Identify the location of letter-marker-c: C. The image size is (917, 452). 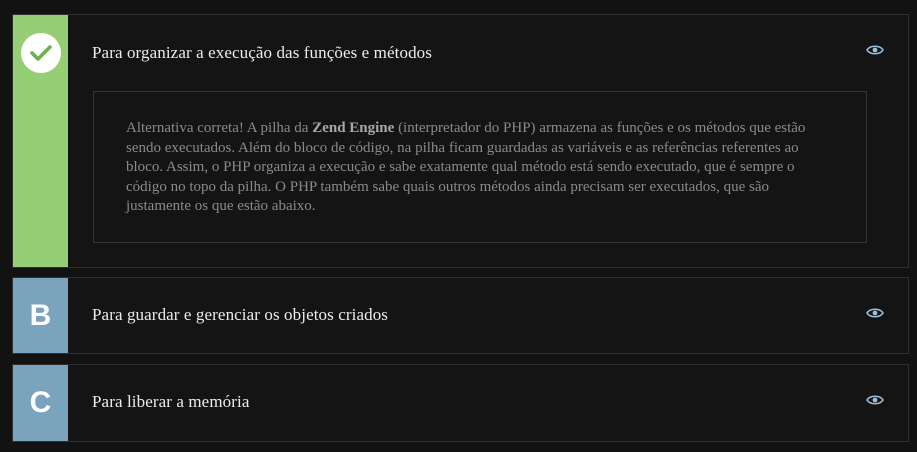
(40, 403).